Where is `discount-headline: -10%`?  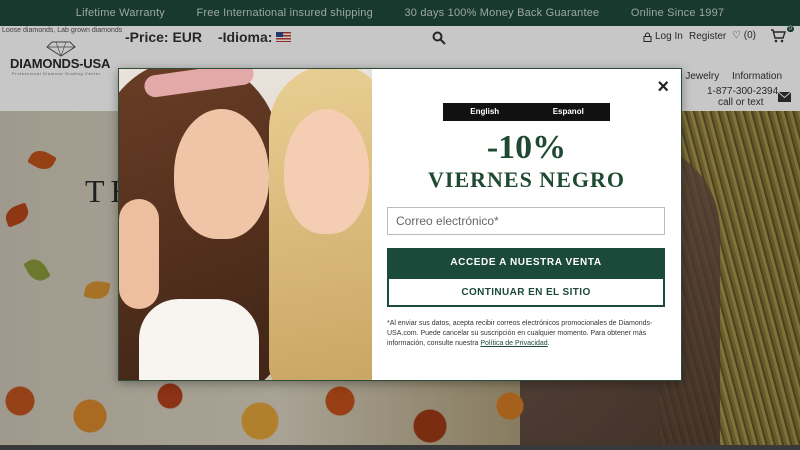
discount-headline: -10% is located at coordinates (526, 147).